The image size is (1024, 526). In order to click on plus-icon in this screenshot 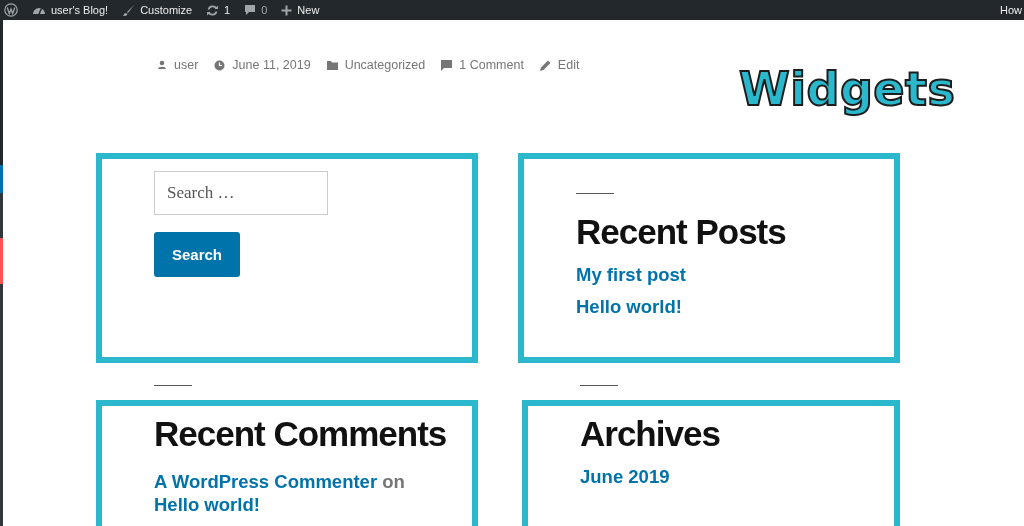, I will do `click(287, 10)`.